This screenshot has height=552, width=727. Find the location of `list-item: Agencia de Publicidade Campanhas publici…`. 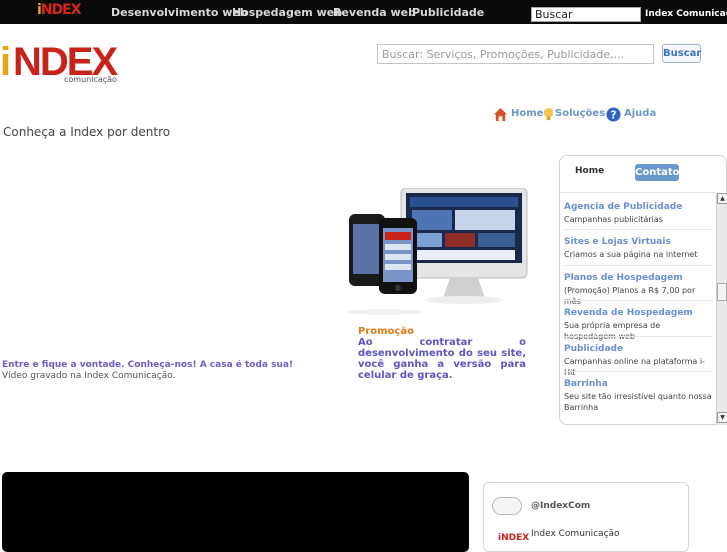

list-item: Agencia de Publicidade Campanhas publici… is located at coordinates (638, 213).